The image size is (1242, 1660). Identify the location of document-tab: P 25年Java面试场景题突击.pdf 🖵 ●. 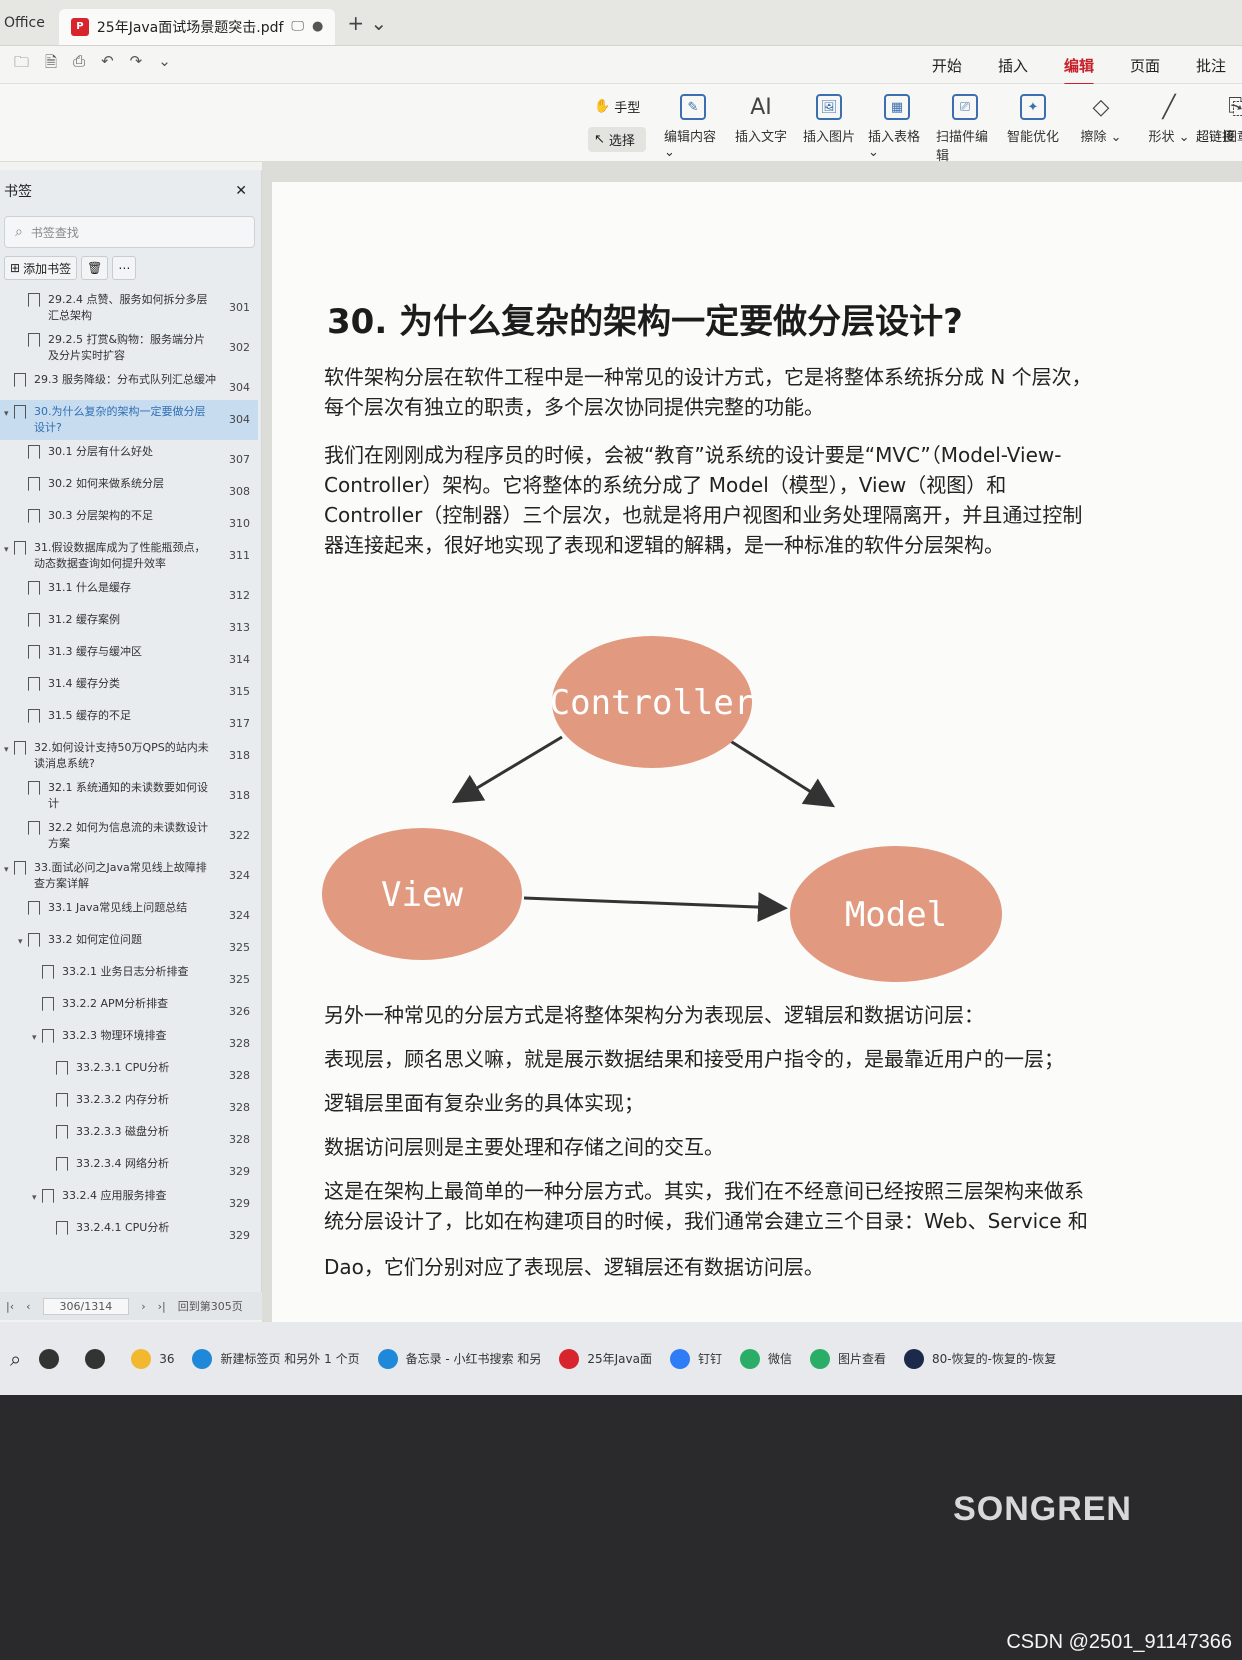
(197, 26).